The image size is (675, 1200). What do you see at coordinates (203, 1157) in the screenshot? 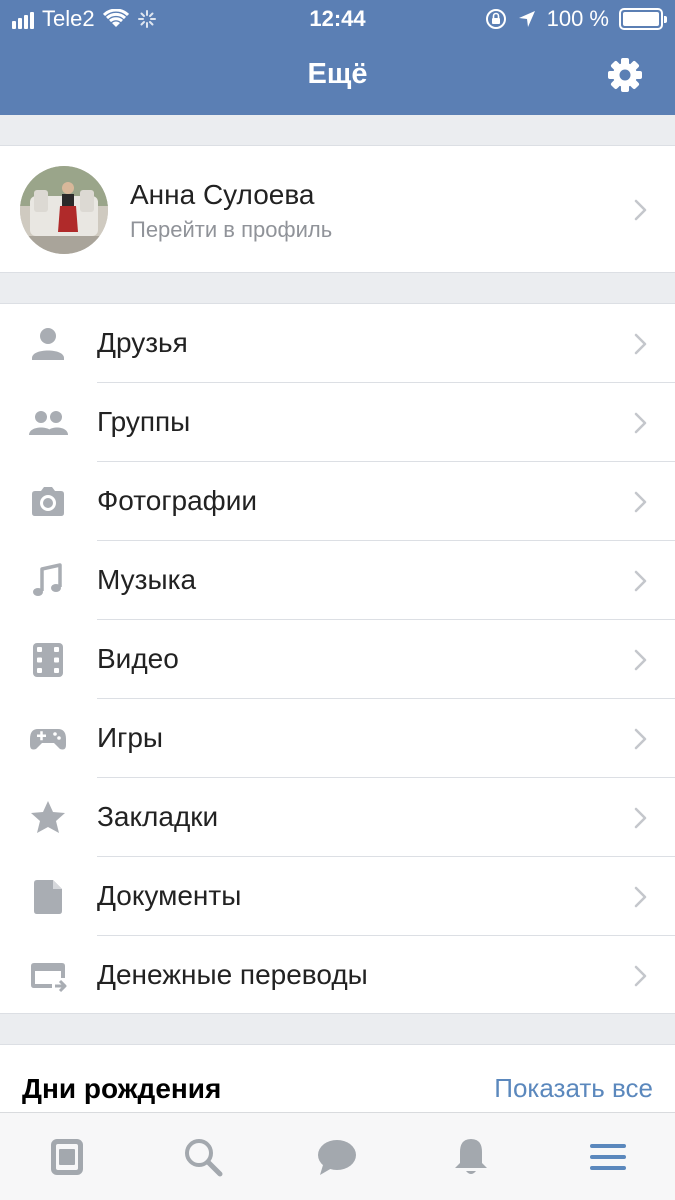
I see `search-icon` at bounding box center [203, 1157].